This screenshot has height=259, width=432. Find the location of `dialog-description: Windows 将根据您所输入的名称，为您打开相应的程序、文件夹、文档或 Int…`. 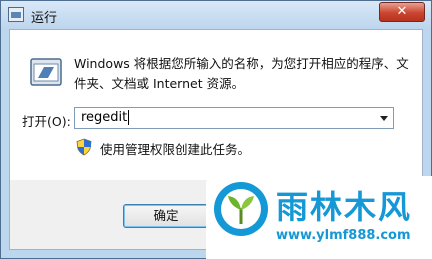

dialog-description: Windows 将根据您所输入的名称，为您打开相应的程序、文件夹、文档或 Int… is located at coordinates (241, 73).